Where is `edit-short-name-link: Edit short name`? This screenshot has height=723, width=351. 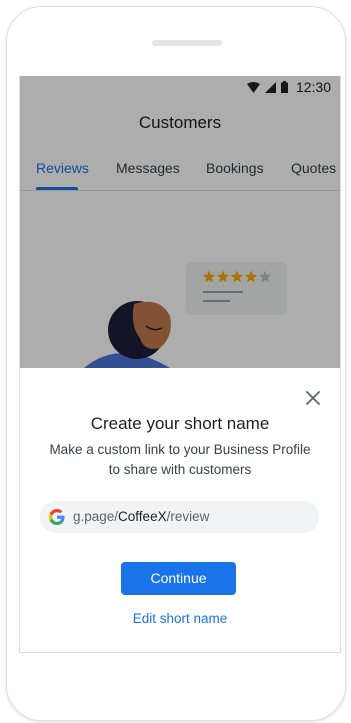
edit-short-name-link: Edit short name is located at coordinates (180, 618).